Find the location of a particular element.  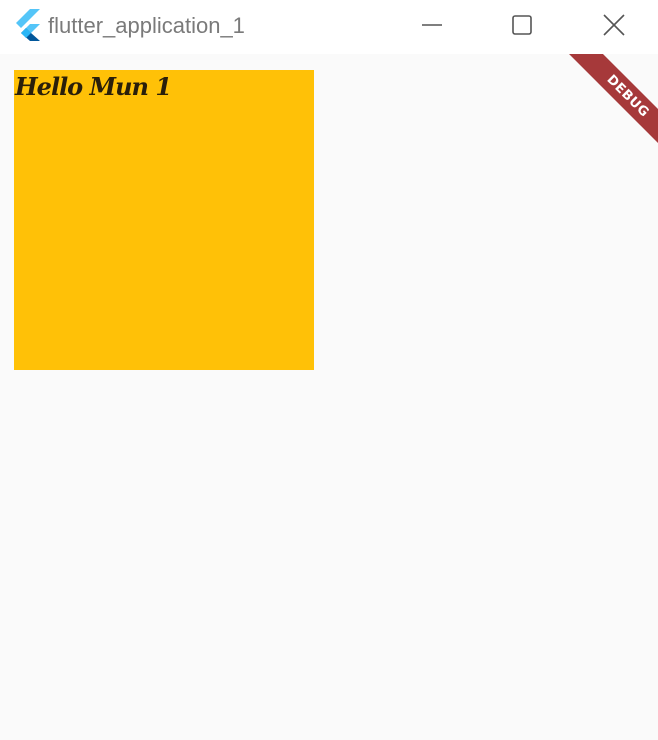

close-icon is located at coordinates (614, 27).